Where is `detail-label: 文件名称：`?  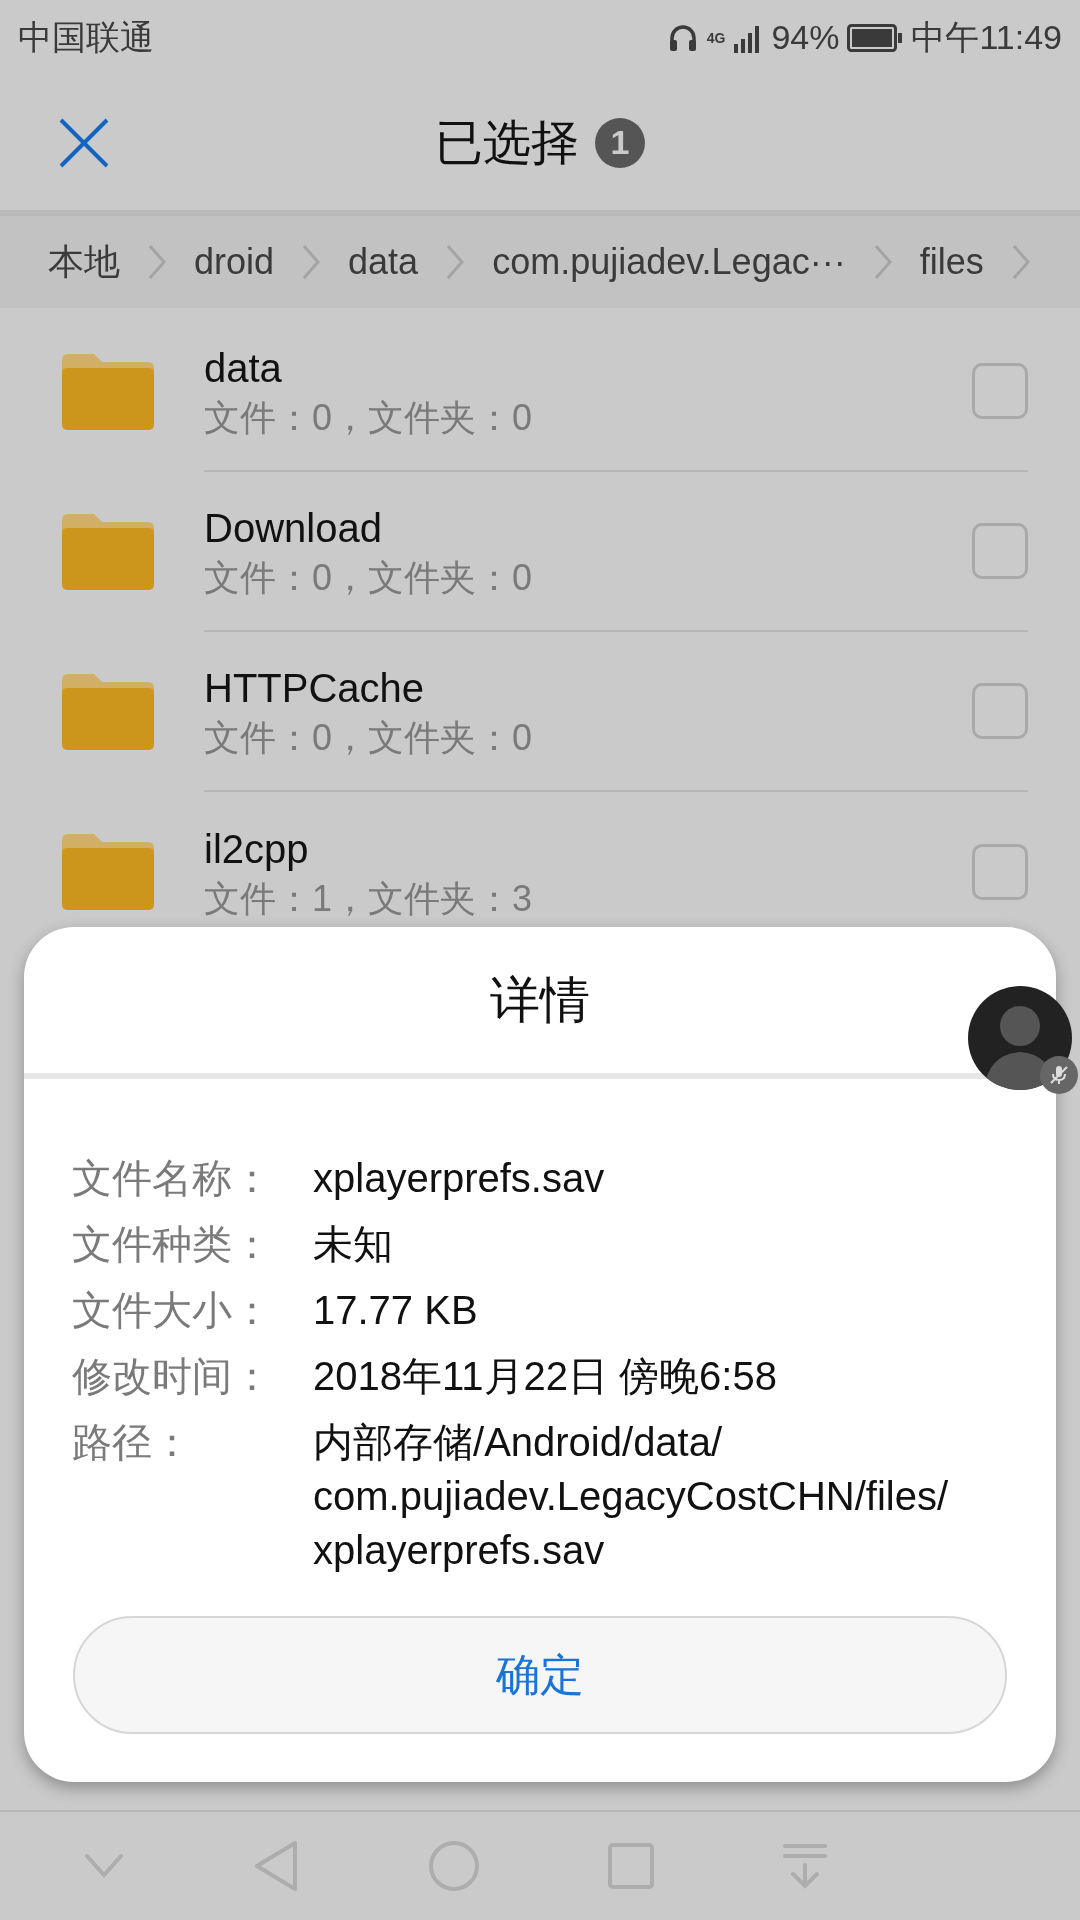
detail-label: 文件名称： is located at coordinates (172, 1178).